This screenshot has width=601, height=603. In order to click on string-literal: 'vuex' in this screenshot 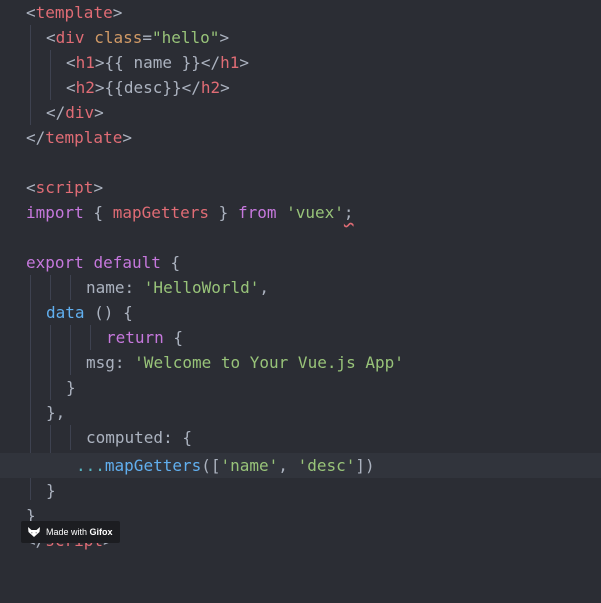, I will do `click(315, 212)`.